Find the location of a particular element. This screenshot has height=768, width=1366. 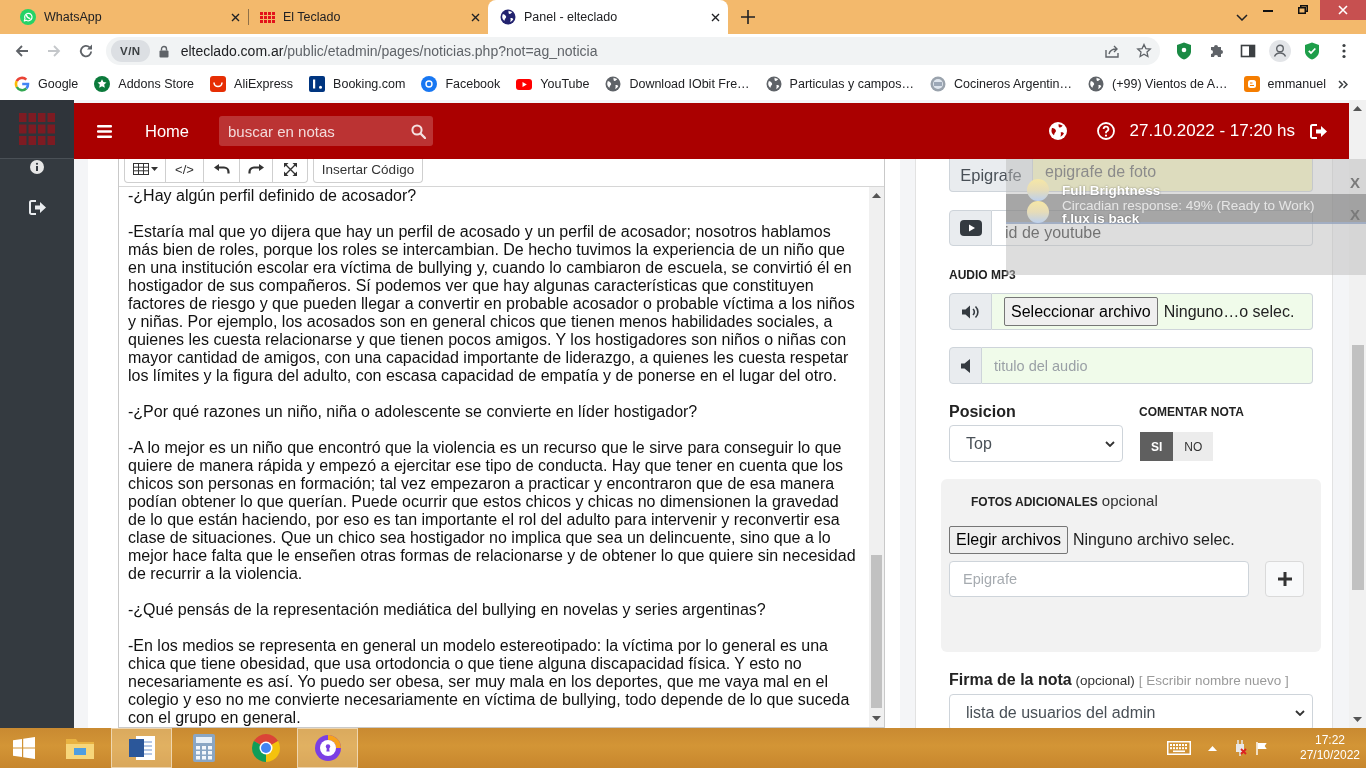

notification-title: f.lux is back is located at coordinates (1101, 218).